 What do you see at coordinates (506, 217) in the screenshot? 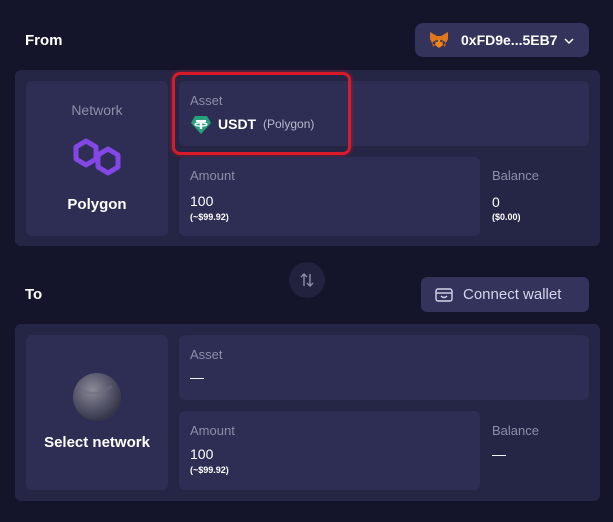
I see `from-balance-usd: ($0.00)` at bounding box center [506, 217].